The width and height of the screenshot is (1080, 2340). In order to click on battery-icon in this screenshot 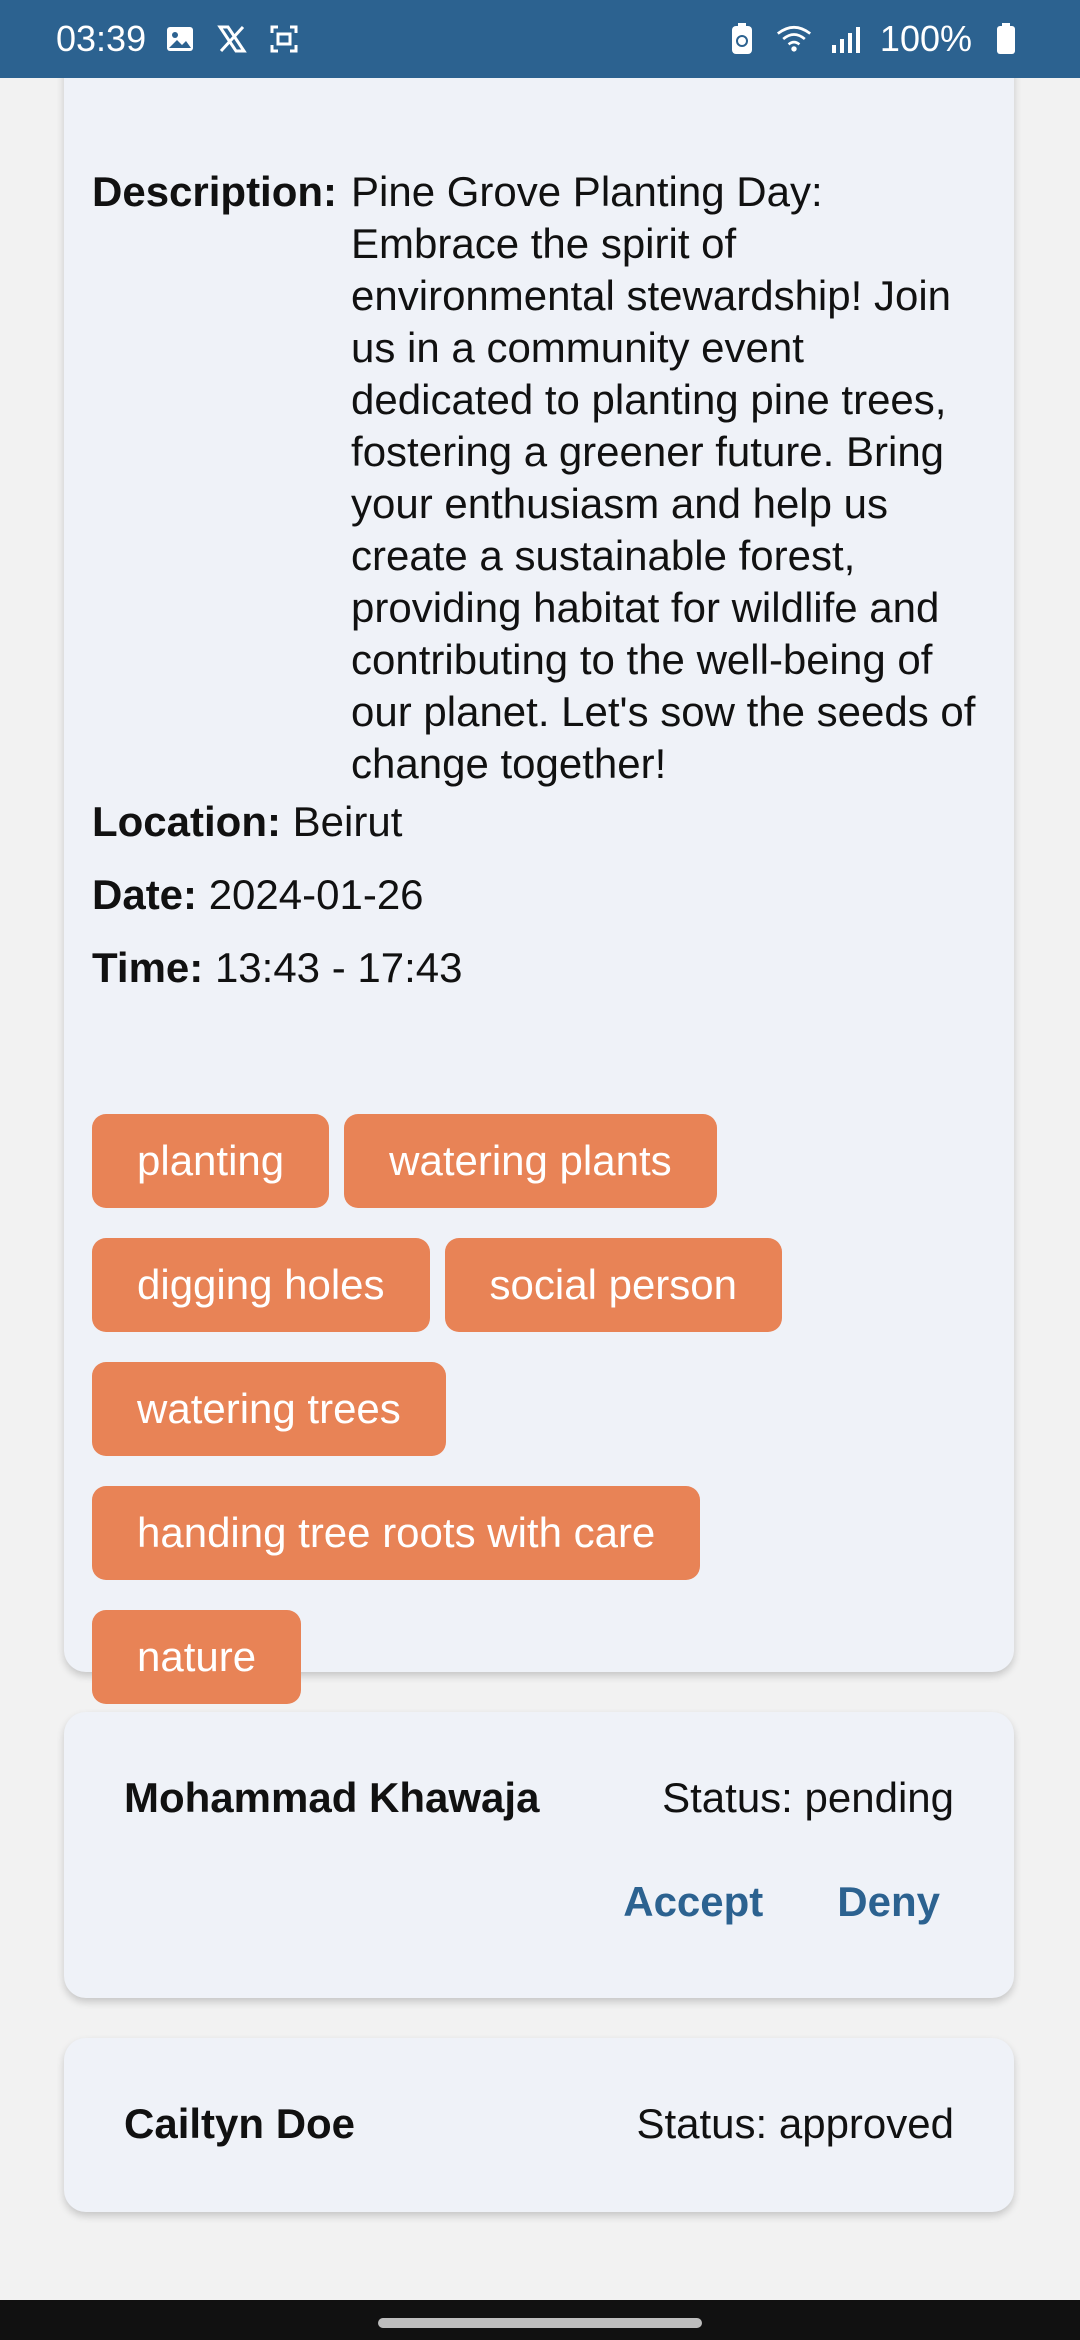, I will do `click(1006, 39)`.